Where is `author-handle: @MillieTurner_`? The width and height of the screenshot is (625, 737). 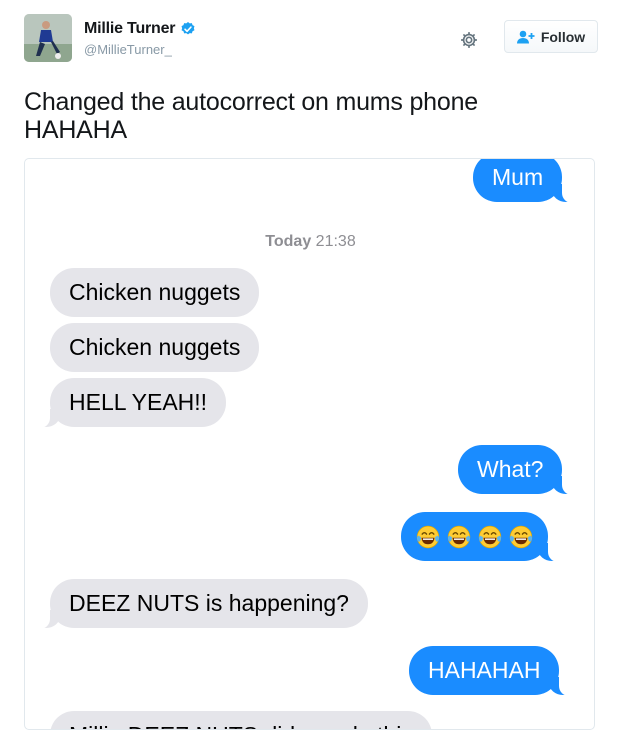
author-handle: @MillieTurner_ is located at coordinates (140, 49).